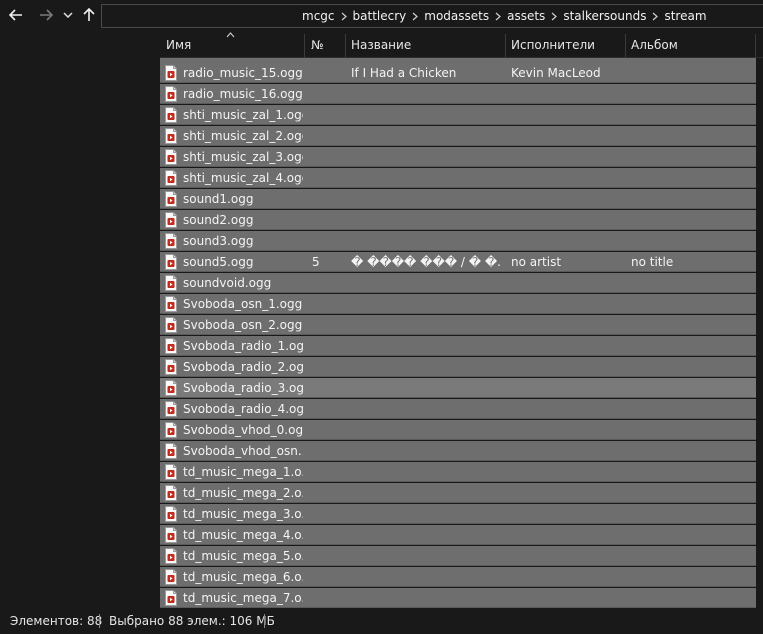 Image resolution: width=763 pixels, height=634 pixels. What do you see at coordinates (243, 409) in the screenshot?
I see `file-name-cell: Svoboda_radio_4.ogg` at bounding box center [243, 409].